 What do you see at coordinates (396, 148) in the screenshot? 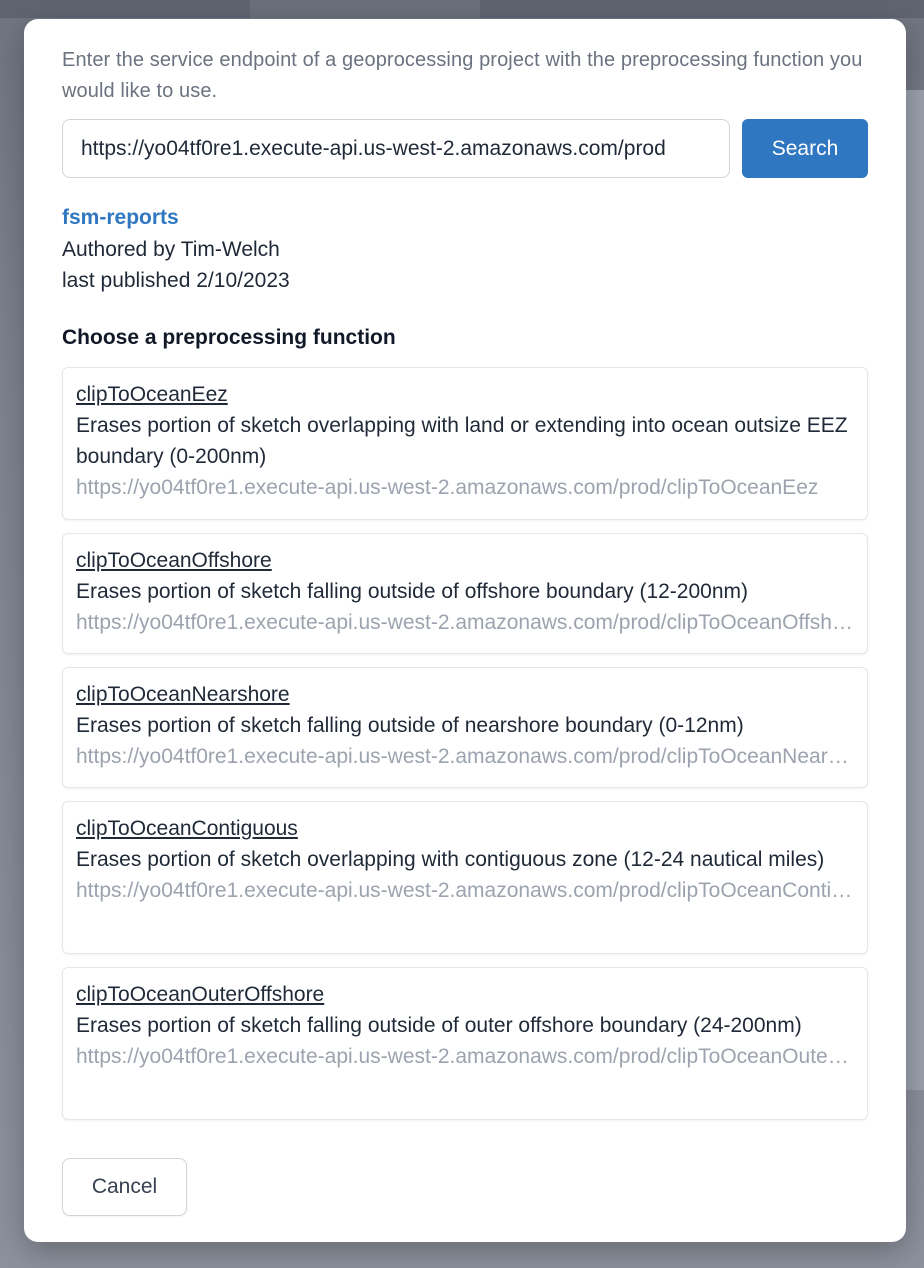
I see `endpoint-url-input` at bounding box center [396, 148].